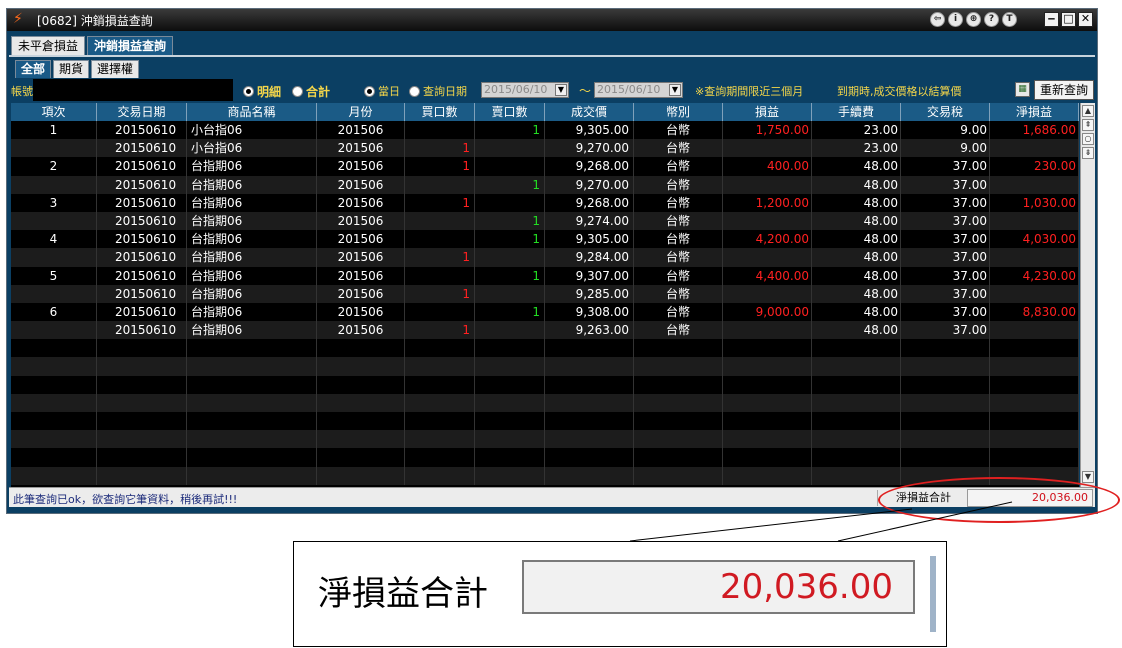 The image size is (1122, 648). Describe the element at coordinates (1064, 90) in the screenshot. I see `requery-button: 重新查詢` at that location.